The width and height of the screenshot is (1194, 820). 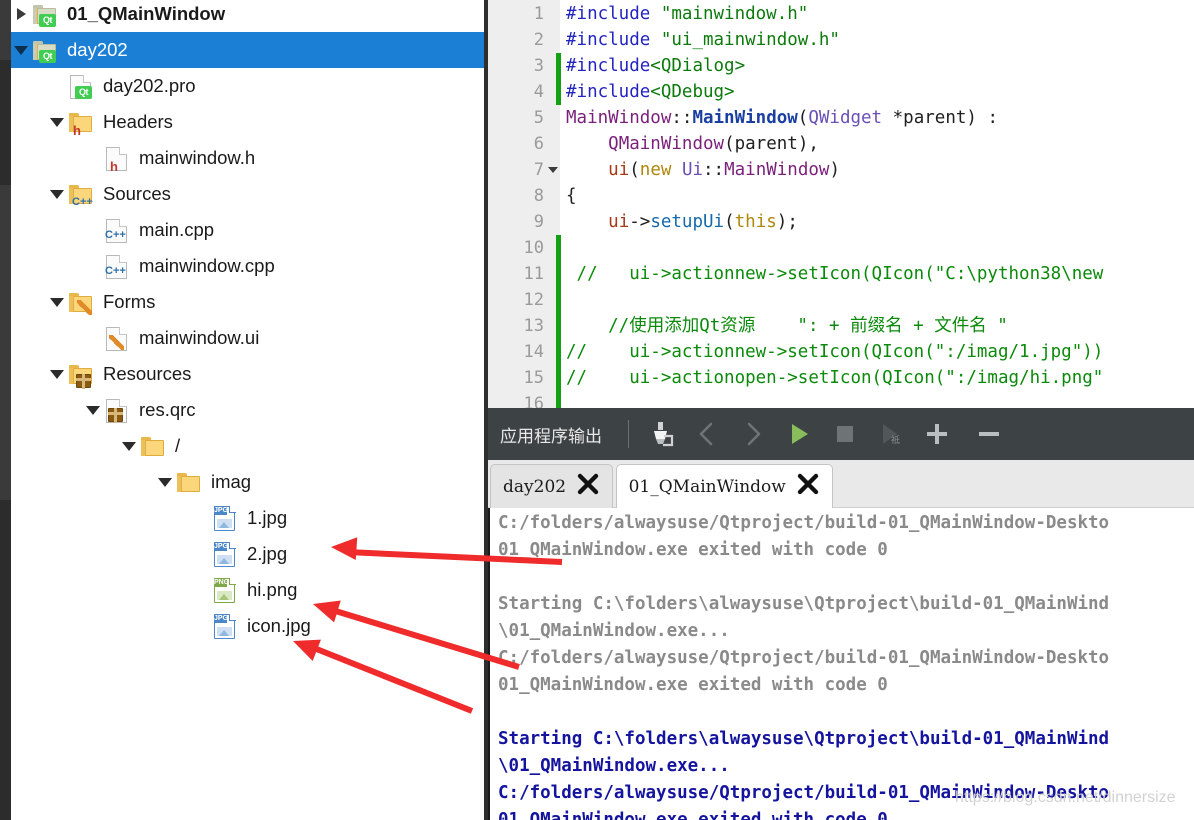 I want to click on line-number: 2, so click(x=538, y=40).